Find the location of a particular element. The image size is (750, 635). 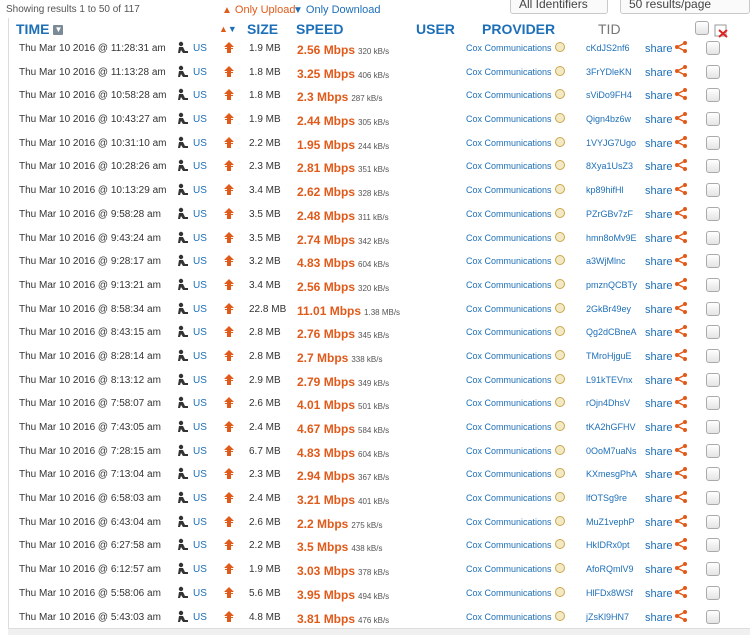

only-download-filter: ▼ Only Download is located at coordinates (337, 10).